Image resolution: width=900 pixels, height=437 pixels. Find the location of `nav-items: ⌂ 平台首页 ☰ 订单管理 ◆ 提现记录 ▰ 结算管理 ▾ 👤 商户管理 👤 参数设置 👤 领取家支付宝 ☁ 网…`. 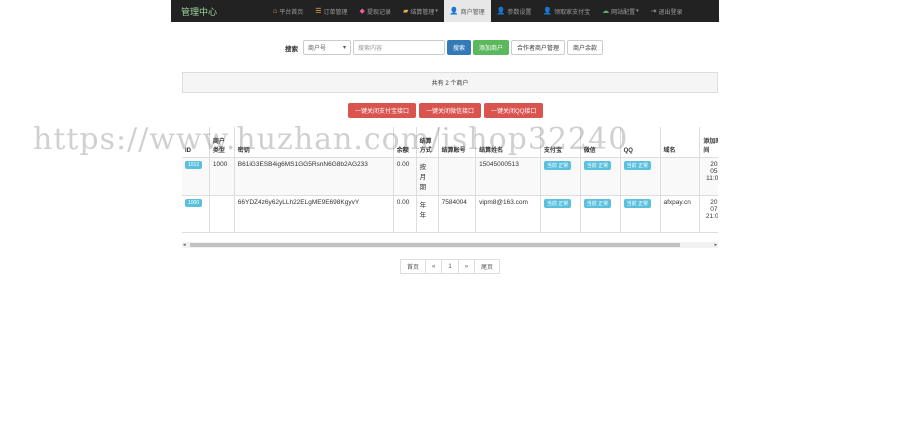

nav-items: ⌂ 平台首页 ☰ 订单管理 ◆ 提现记录 ▰ 结算管理 ▾ 👤 商户管理 👤 参数设置 👤 领取家支付宝 ☁ 网… is located at coordinates (478, 11).